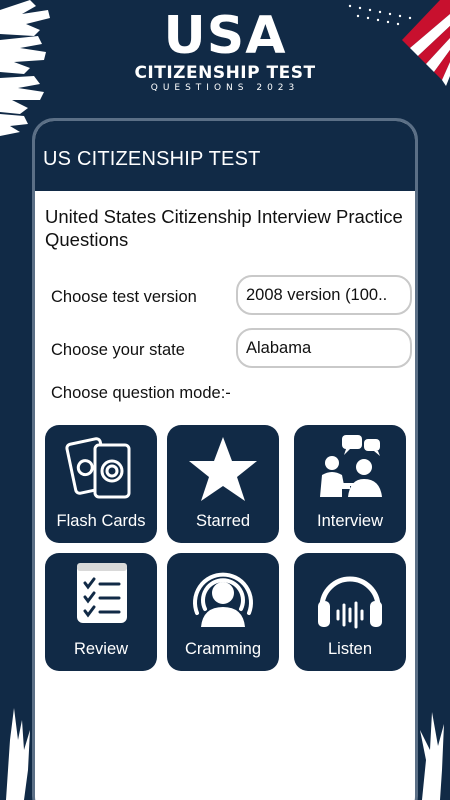 The image size is (450, 800). Describe the element at coordinates (351, 466) in the screenshot. I see `interview-icon` at that location.